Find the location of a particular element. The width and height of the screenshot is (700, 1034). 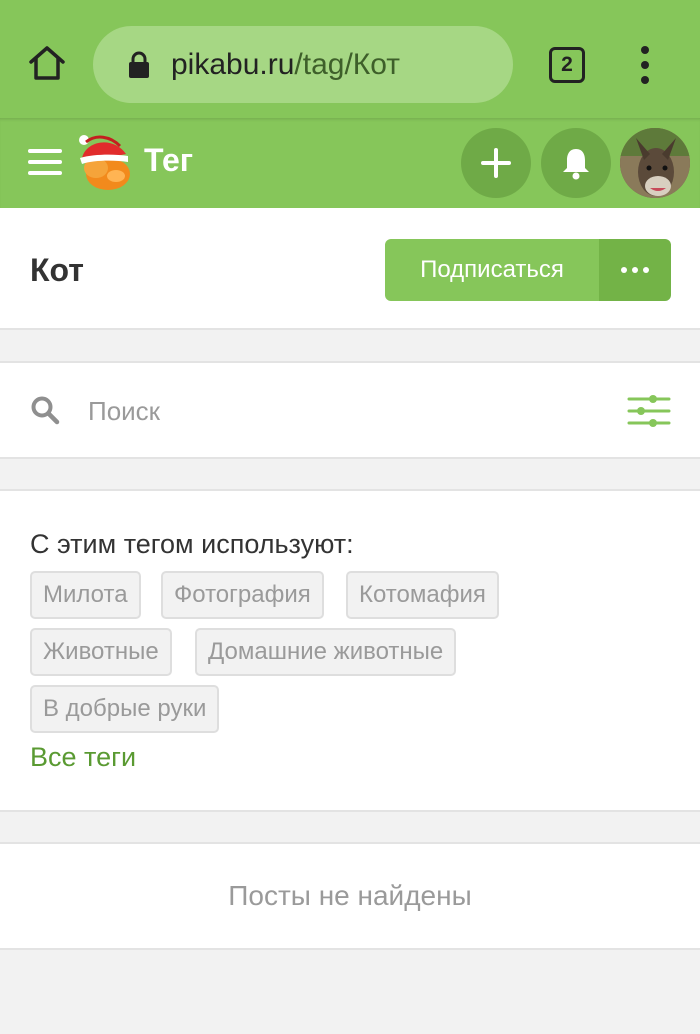

search-input is located at coordinates (338, 411).